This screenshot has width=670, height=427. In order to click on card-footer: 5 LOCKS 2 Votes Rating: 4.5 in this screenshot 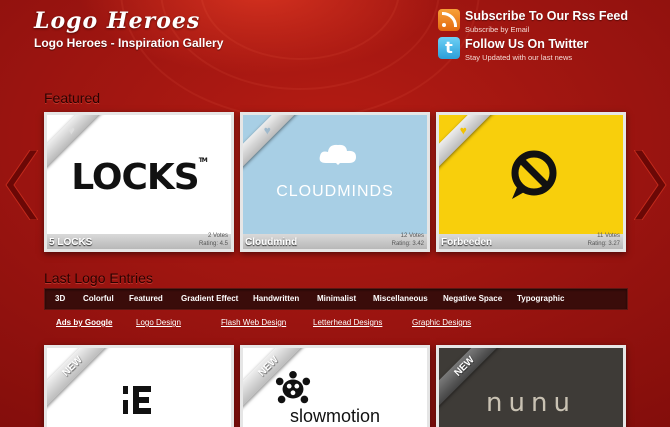, I will do `click(139, 241)`.